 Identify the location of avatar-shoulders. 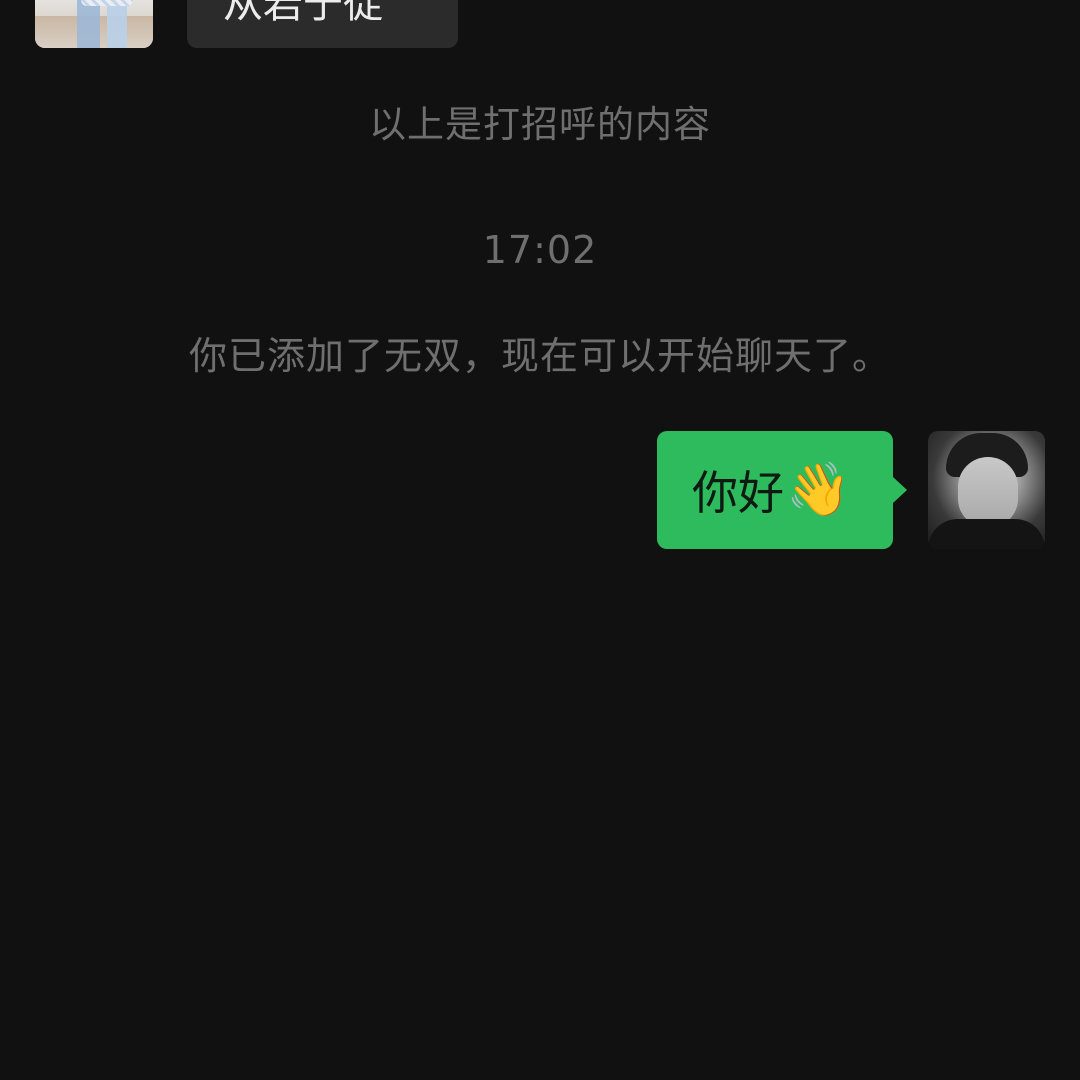
(986, 534).